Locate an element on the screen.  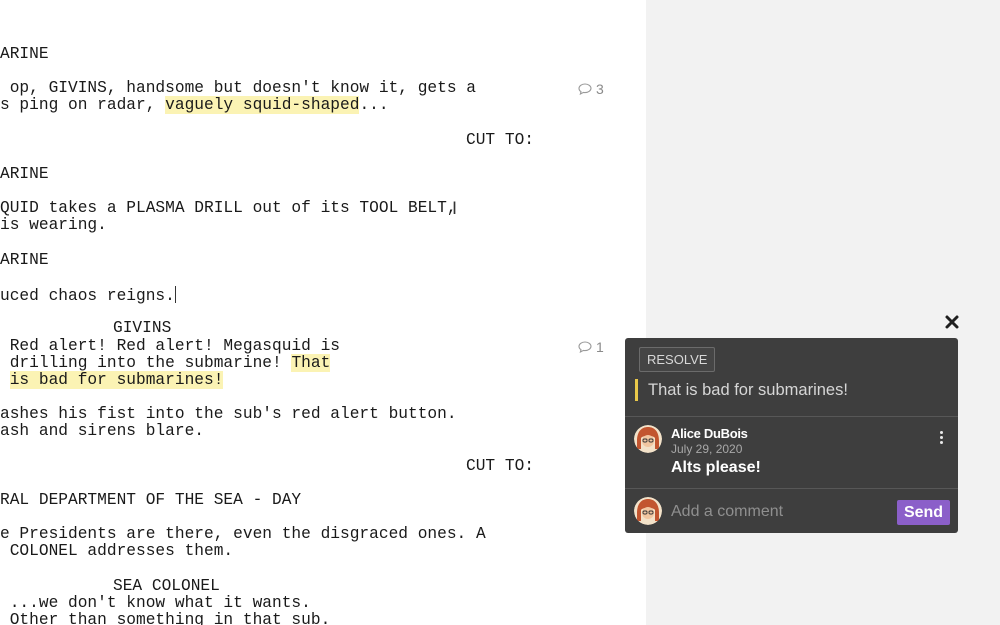
send-button: Send is located at coordinates (923, 512).